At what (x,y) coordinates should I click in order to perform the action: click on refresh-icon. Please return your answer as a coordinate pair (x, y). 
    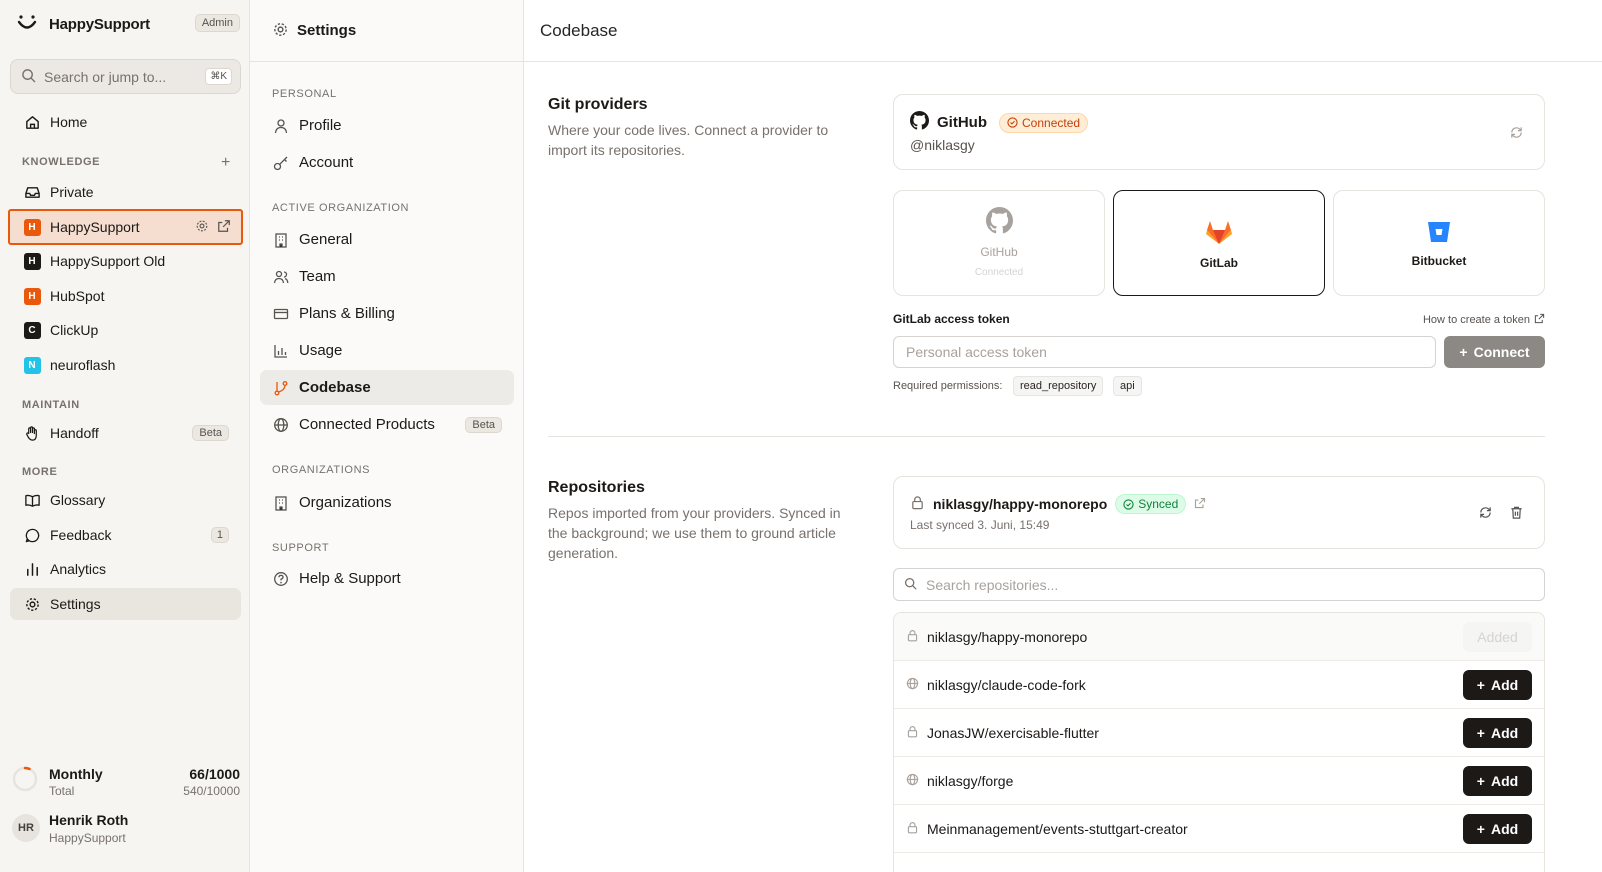
    Looking at the image, I should click on (1485, 514).